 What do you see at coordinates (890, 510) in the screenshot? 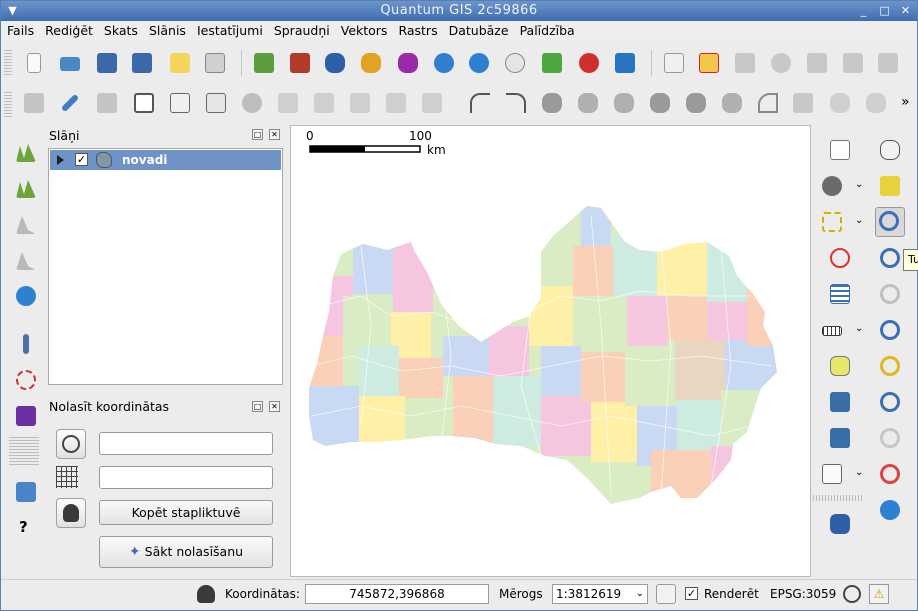
I see `refresh-icon` at bounding box center [890, 510].